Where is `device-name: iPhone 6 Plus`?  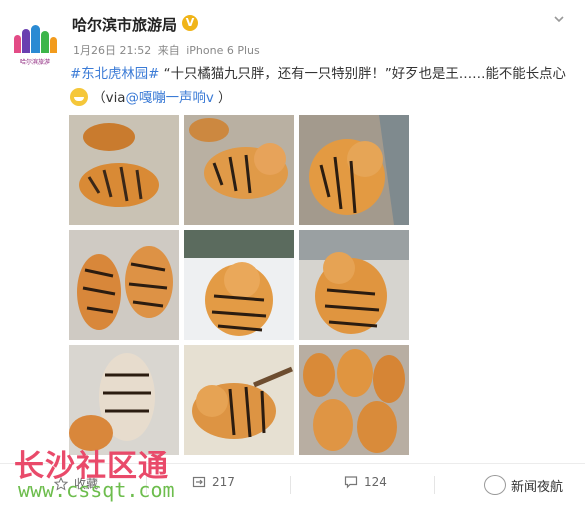
device-name: iPhone 6 Plus is located at coordinates (223, 50).